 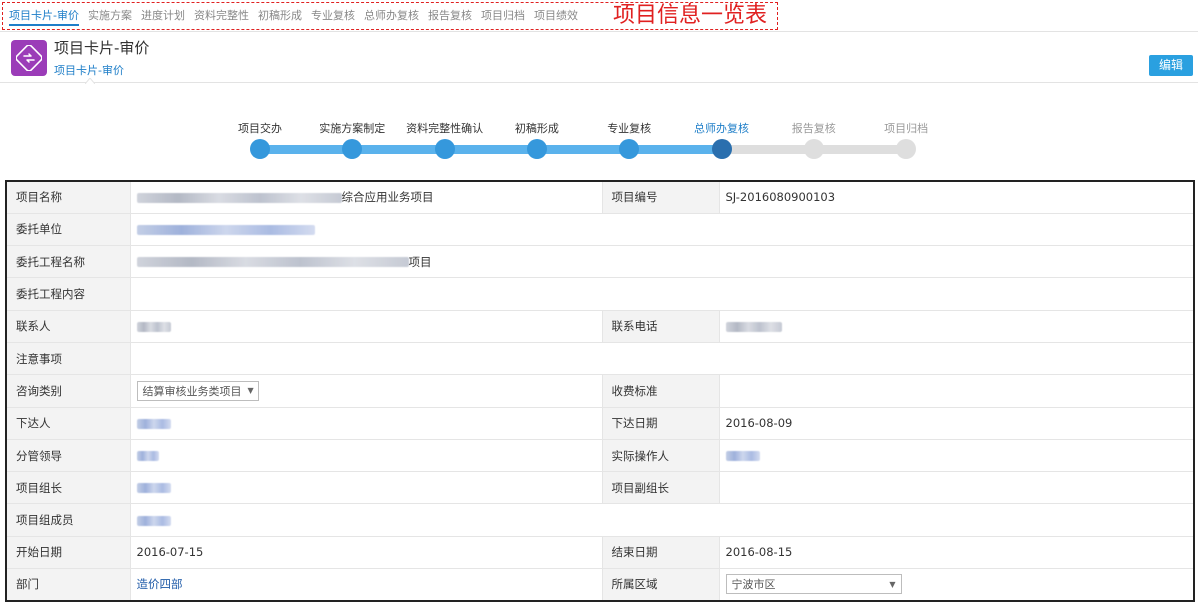 I want to click on region-label: 所属区域, so click(x=660, y=585).